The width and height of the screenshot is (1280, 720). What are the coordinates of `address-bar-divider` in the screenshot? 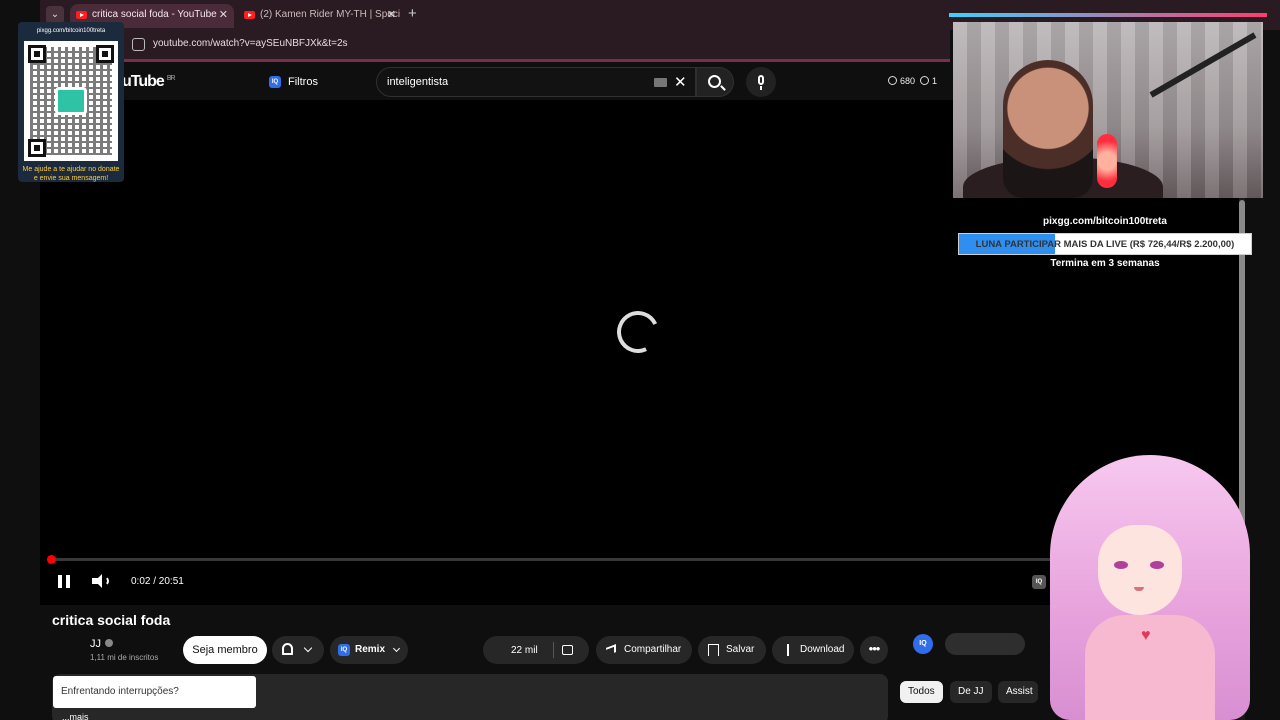 It's located at (495, 60).